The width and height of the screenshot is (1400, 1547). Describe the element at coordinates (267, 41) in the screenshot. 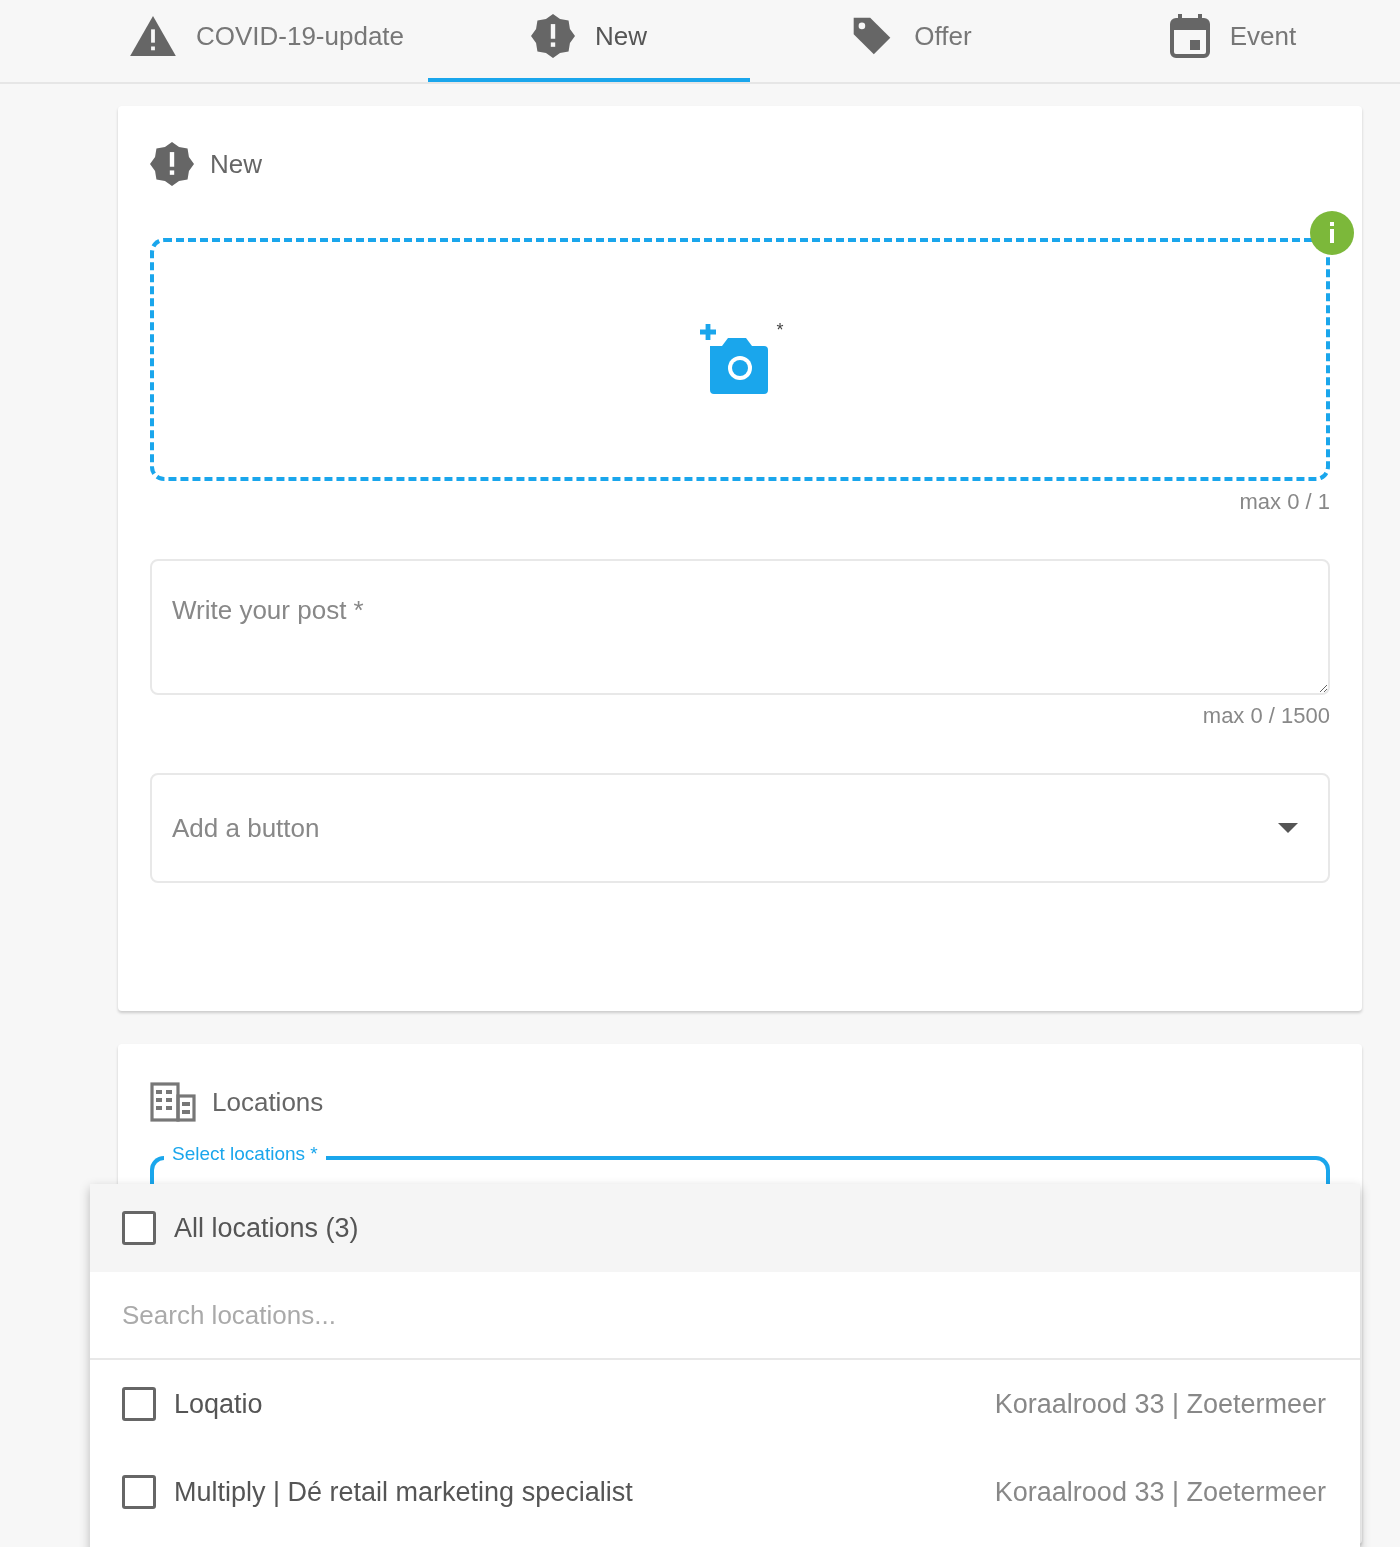

I see `tab: COVID-19-update` at that location.